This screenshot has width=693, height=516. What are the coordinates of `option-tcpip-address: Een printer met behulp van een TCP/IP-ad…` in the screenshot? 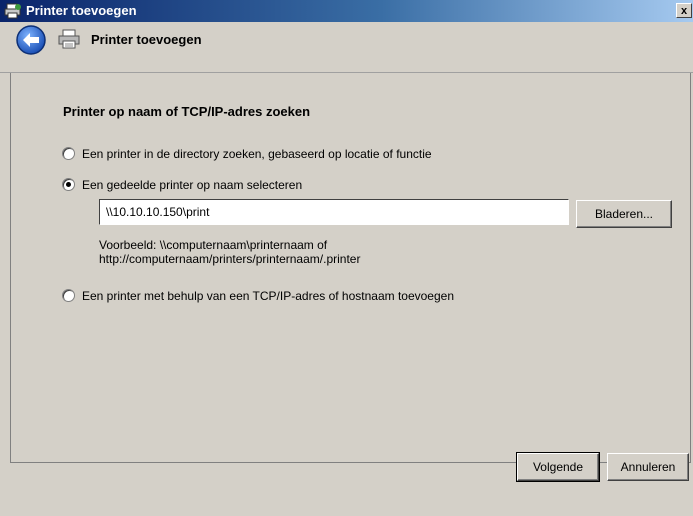 It's located at (302, 296).